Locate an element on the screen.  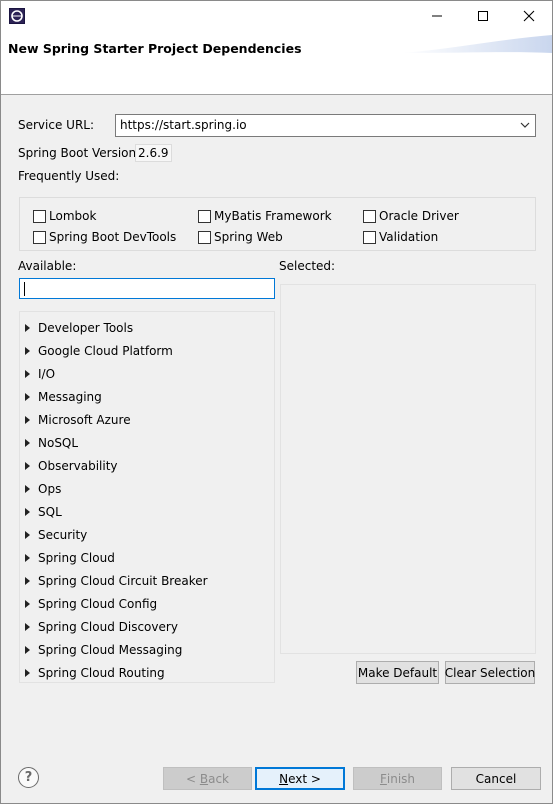
tree-item-label: Spring Cloud Discovery is located at coordinates (108, 626).